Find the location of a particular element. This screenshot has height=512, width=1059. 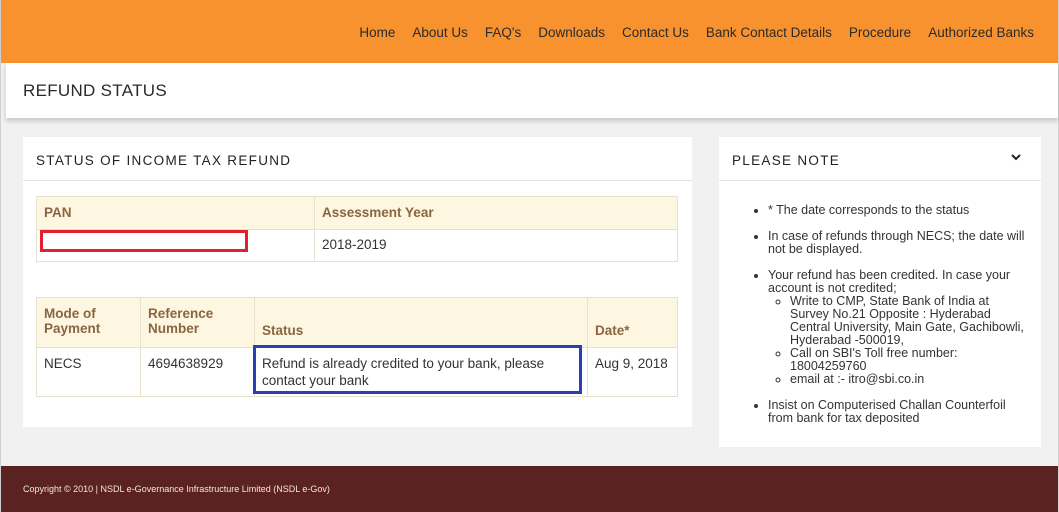

nav-procedure: Procedure is located at coordinates (880, 32).